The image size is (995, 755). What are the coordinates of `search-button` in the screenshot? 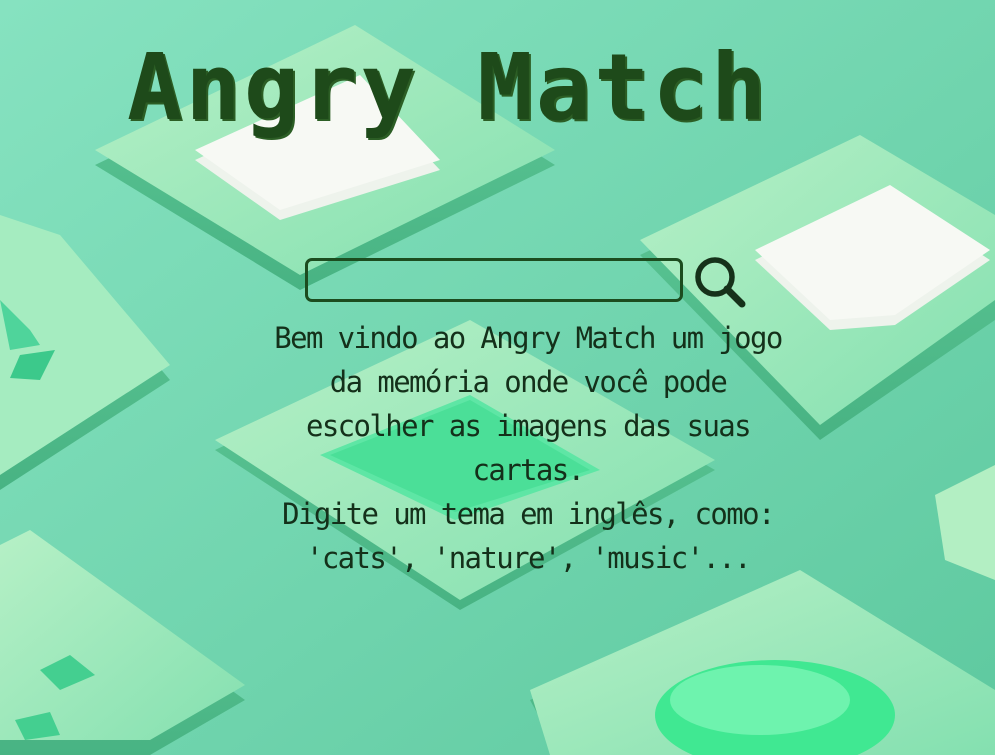 It's located at (720, 282).